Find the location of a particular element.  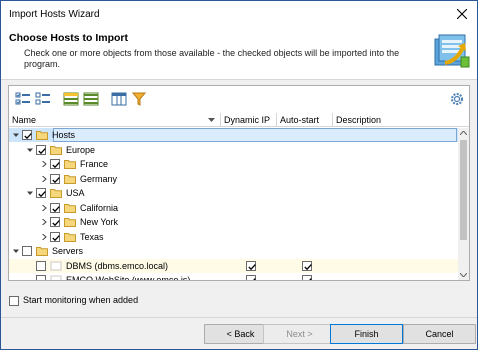

gear-icon is located at coordinates (457, 99).